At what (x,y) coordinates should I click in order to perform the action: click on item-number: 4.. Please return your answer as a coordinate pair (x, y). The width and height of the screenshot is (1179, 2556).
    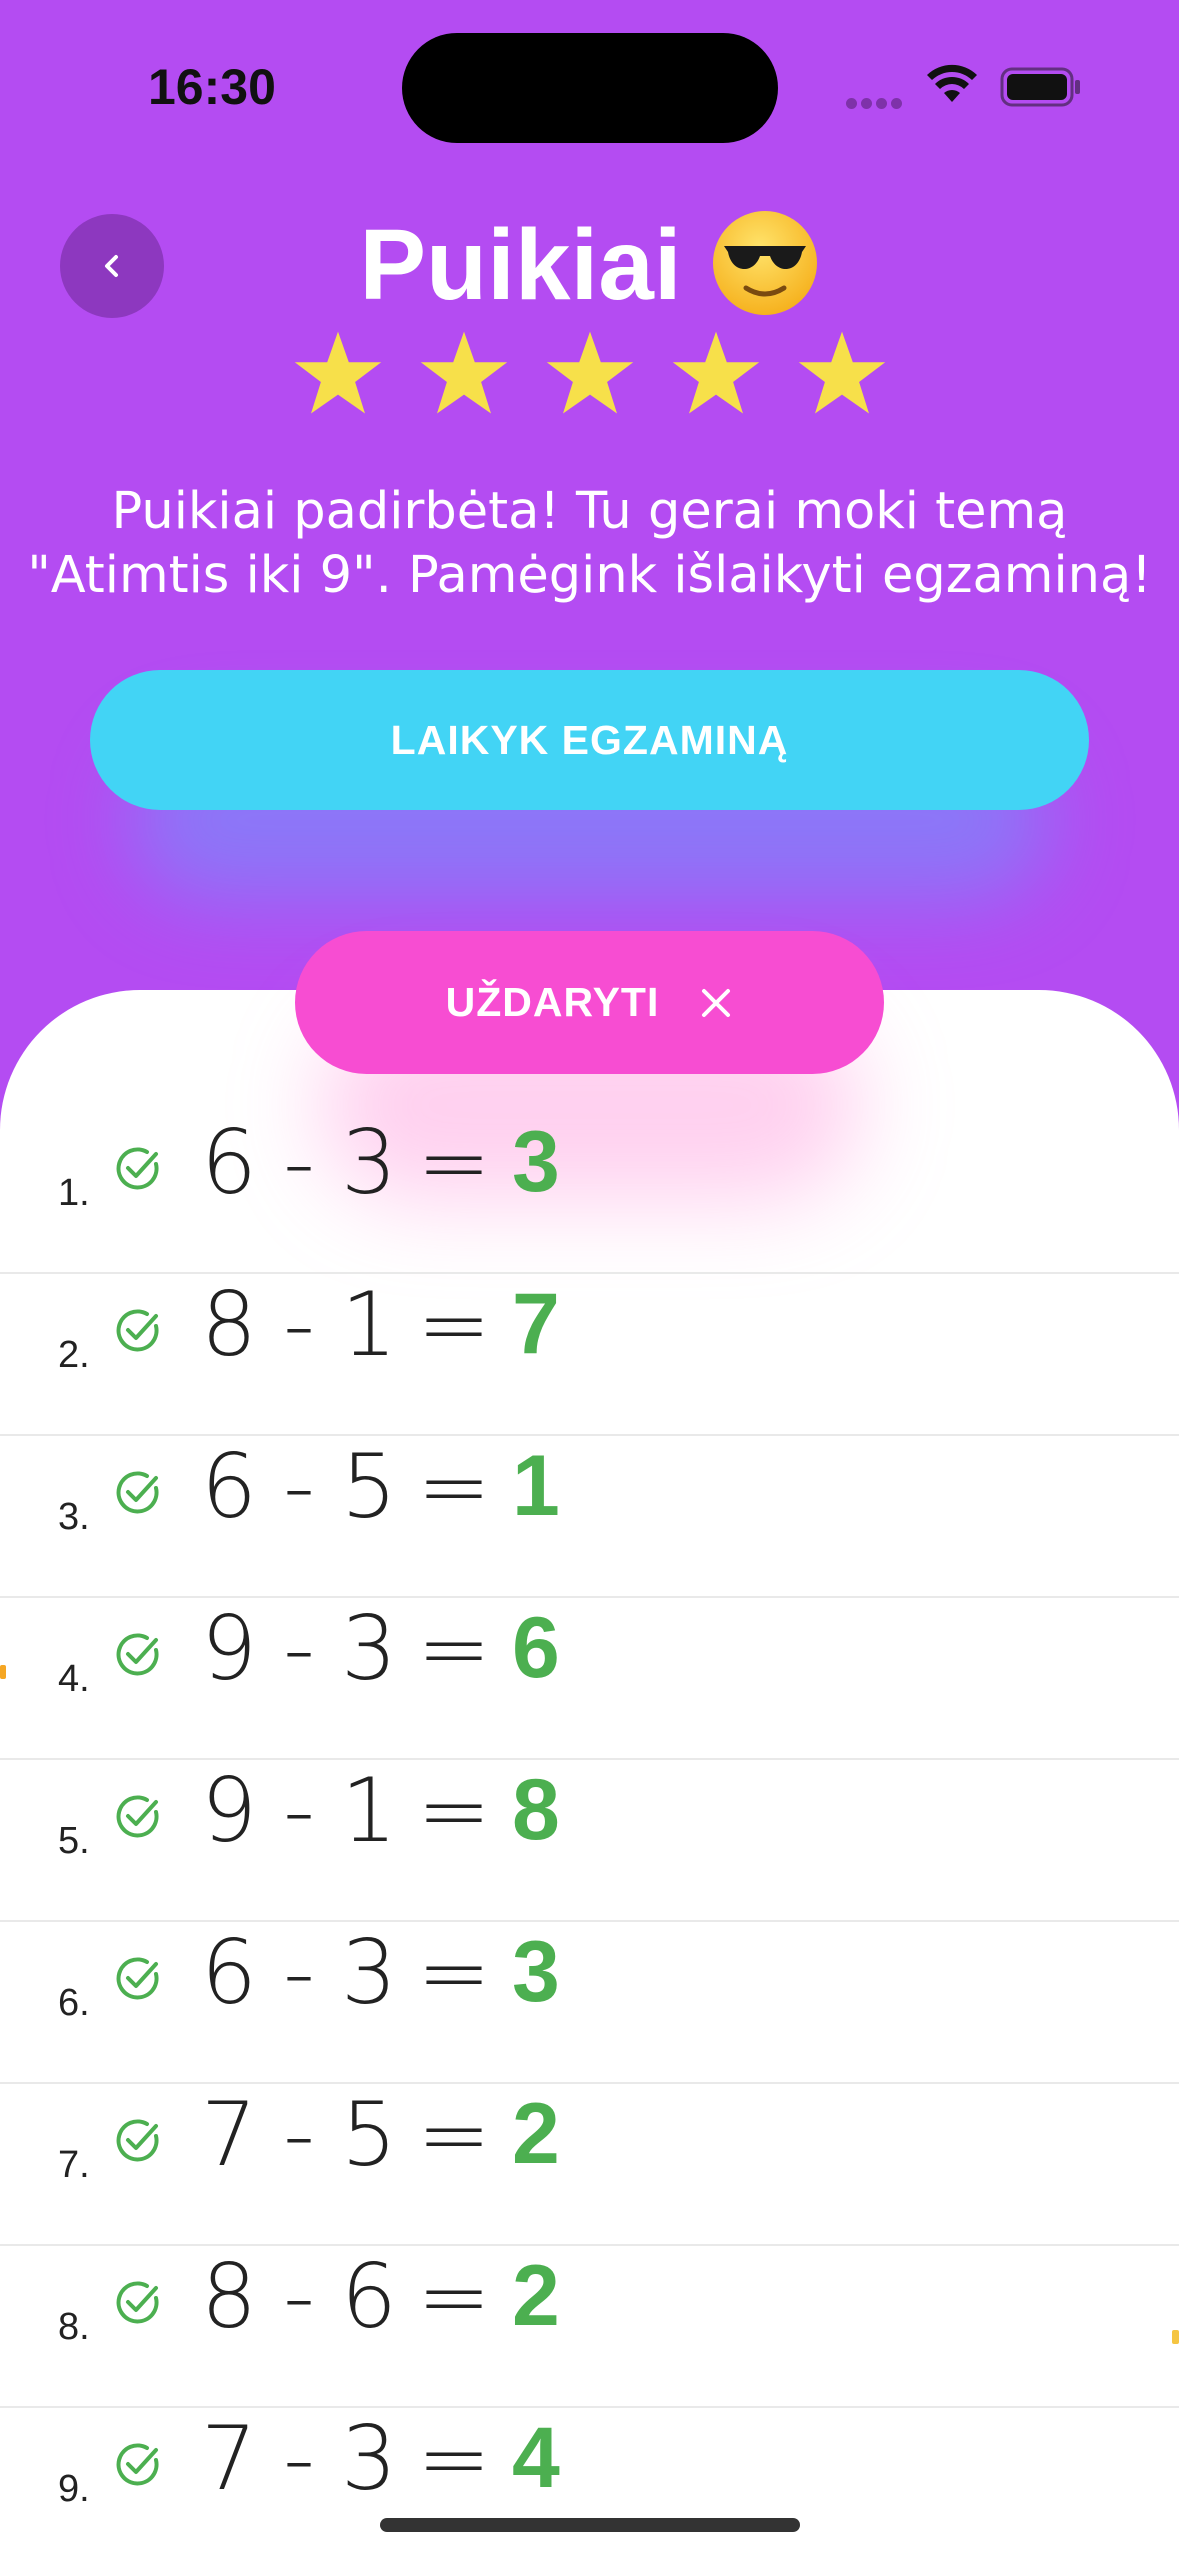
    Looking at the image, I should click on (74, 1679).